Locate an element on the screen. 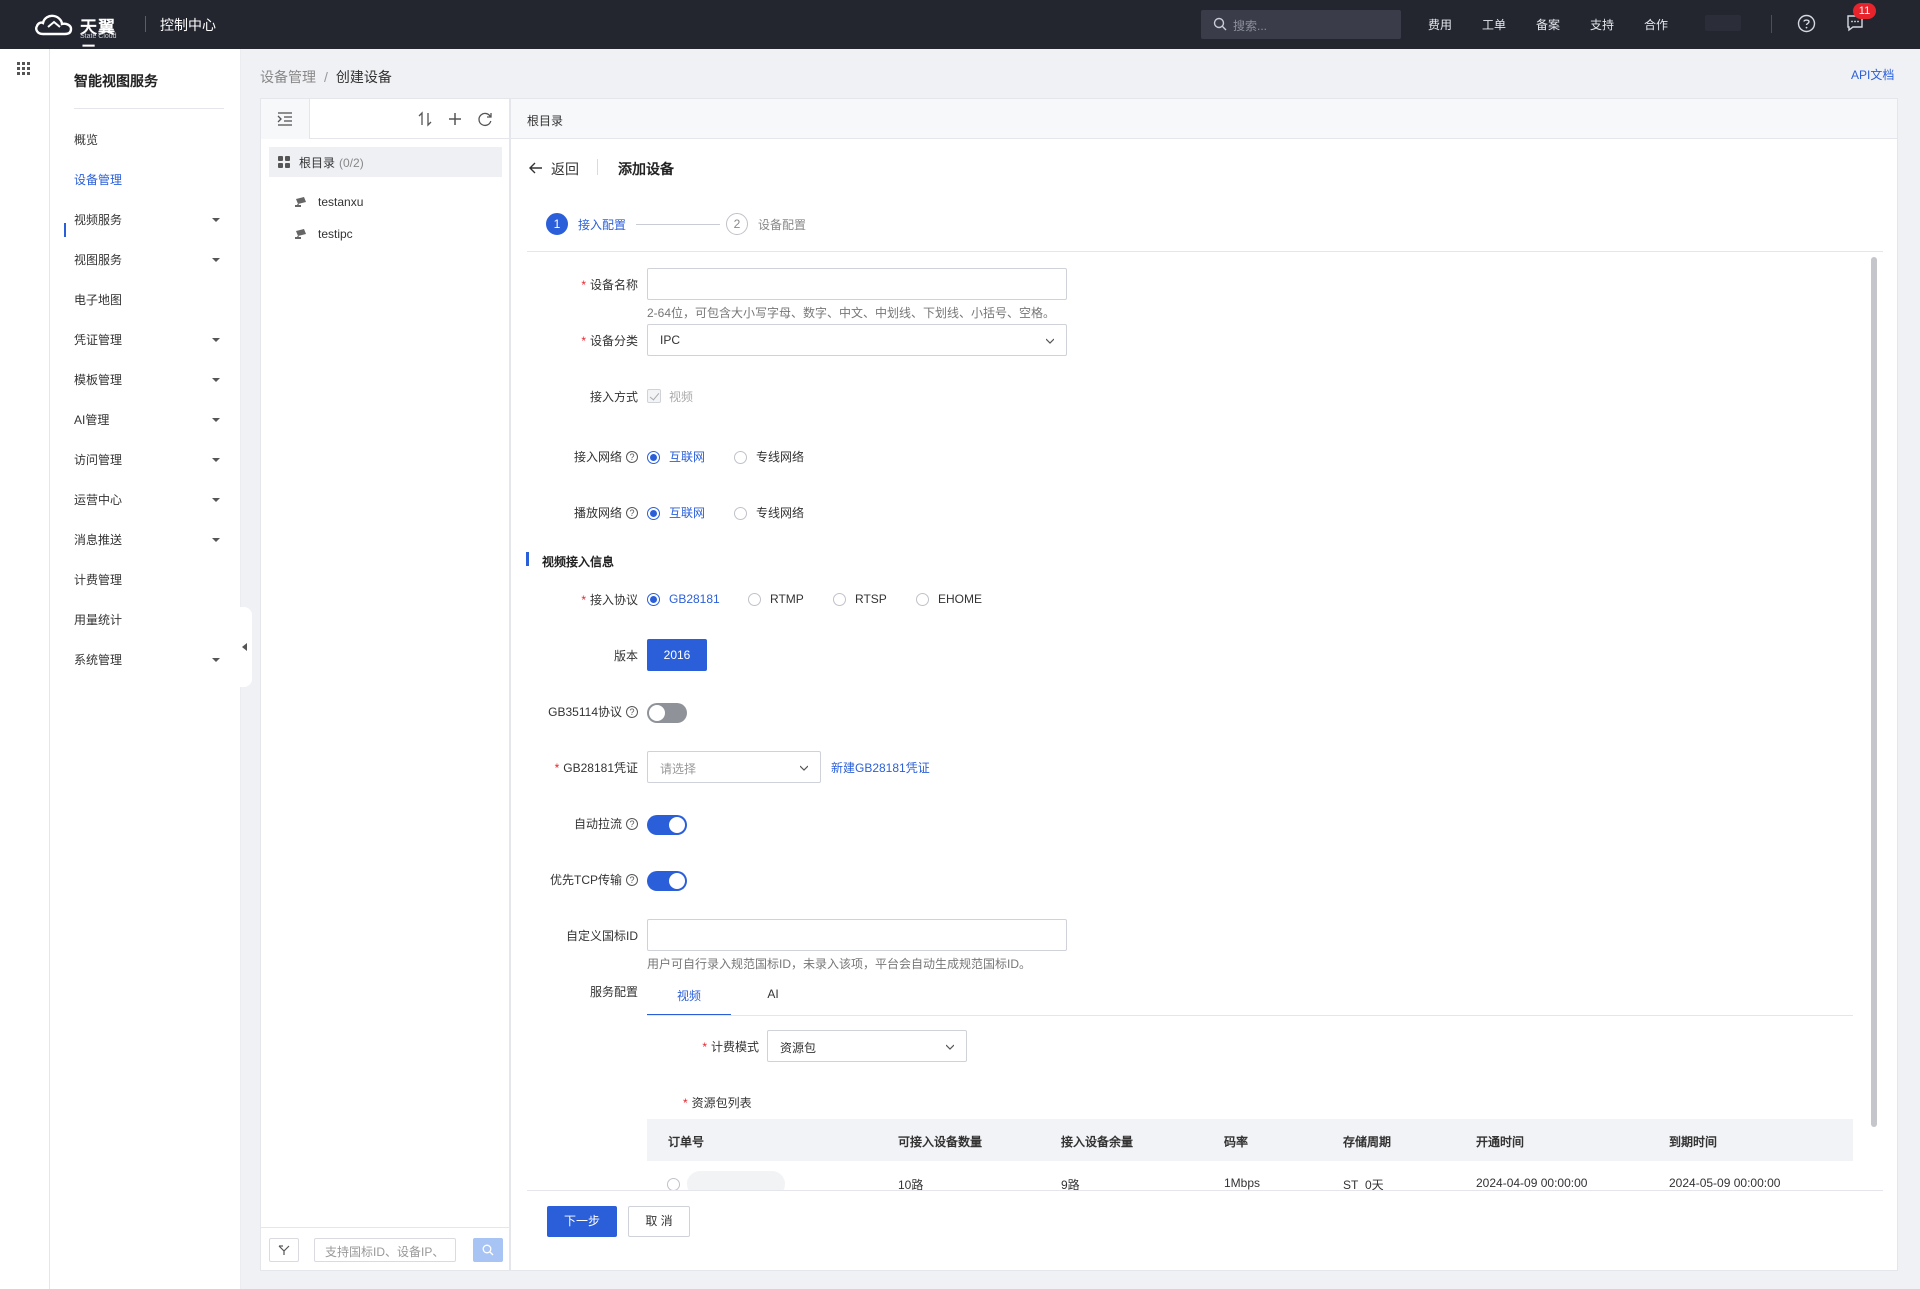 The image size is (1920, 1289). sidebar-item-ai: AI管理 is located at coordinates (149, 420).